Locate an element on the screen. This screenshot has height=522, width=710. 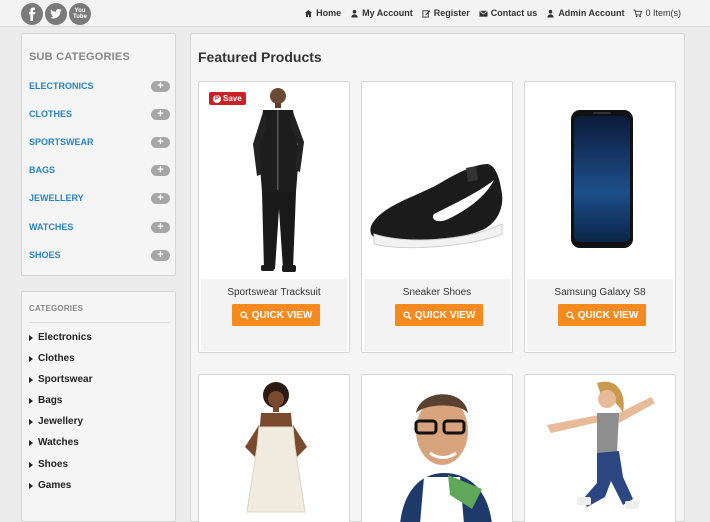
category-link: Clothes is located at coordinates (52, 358).